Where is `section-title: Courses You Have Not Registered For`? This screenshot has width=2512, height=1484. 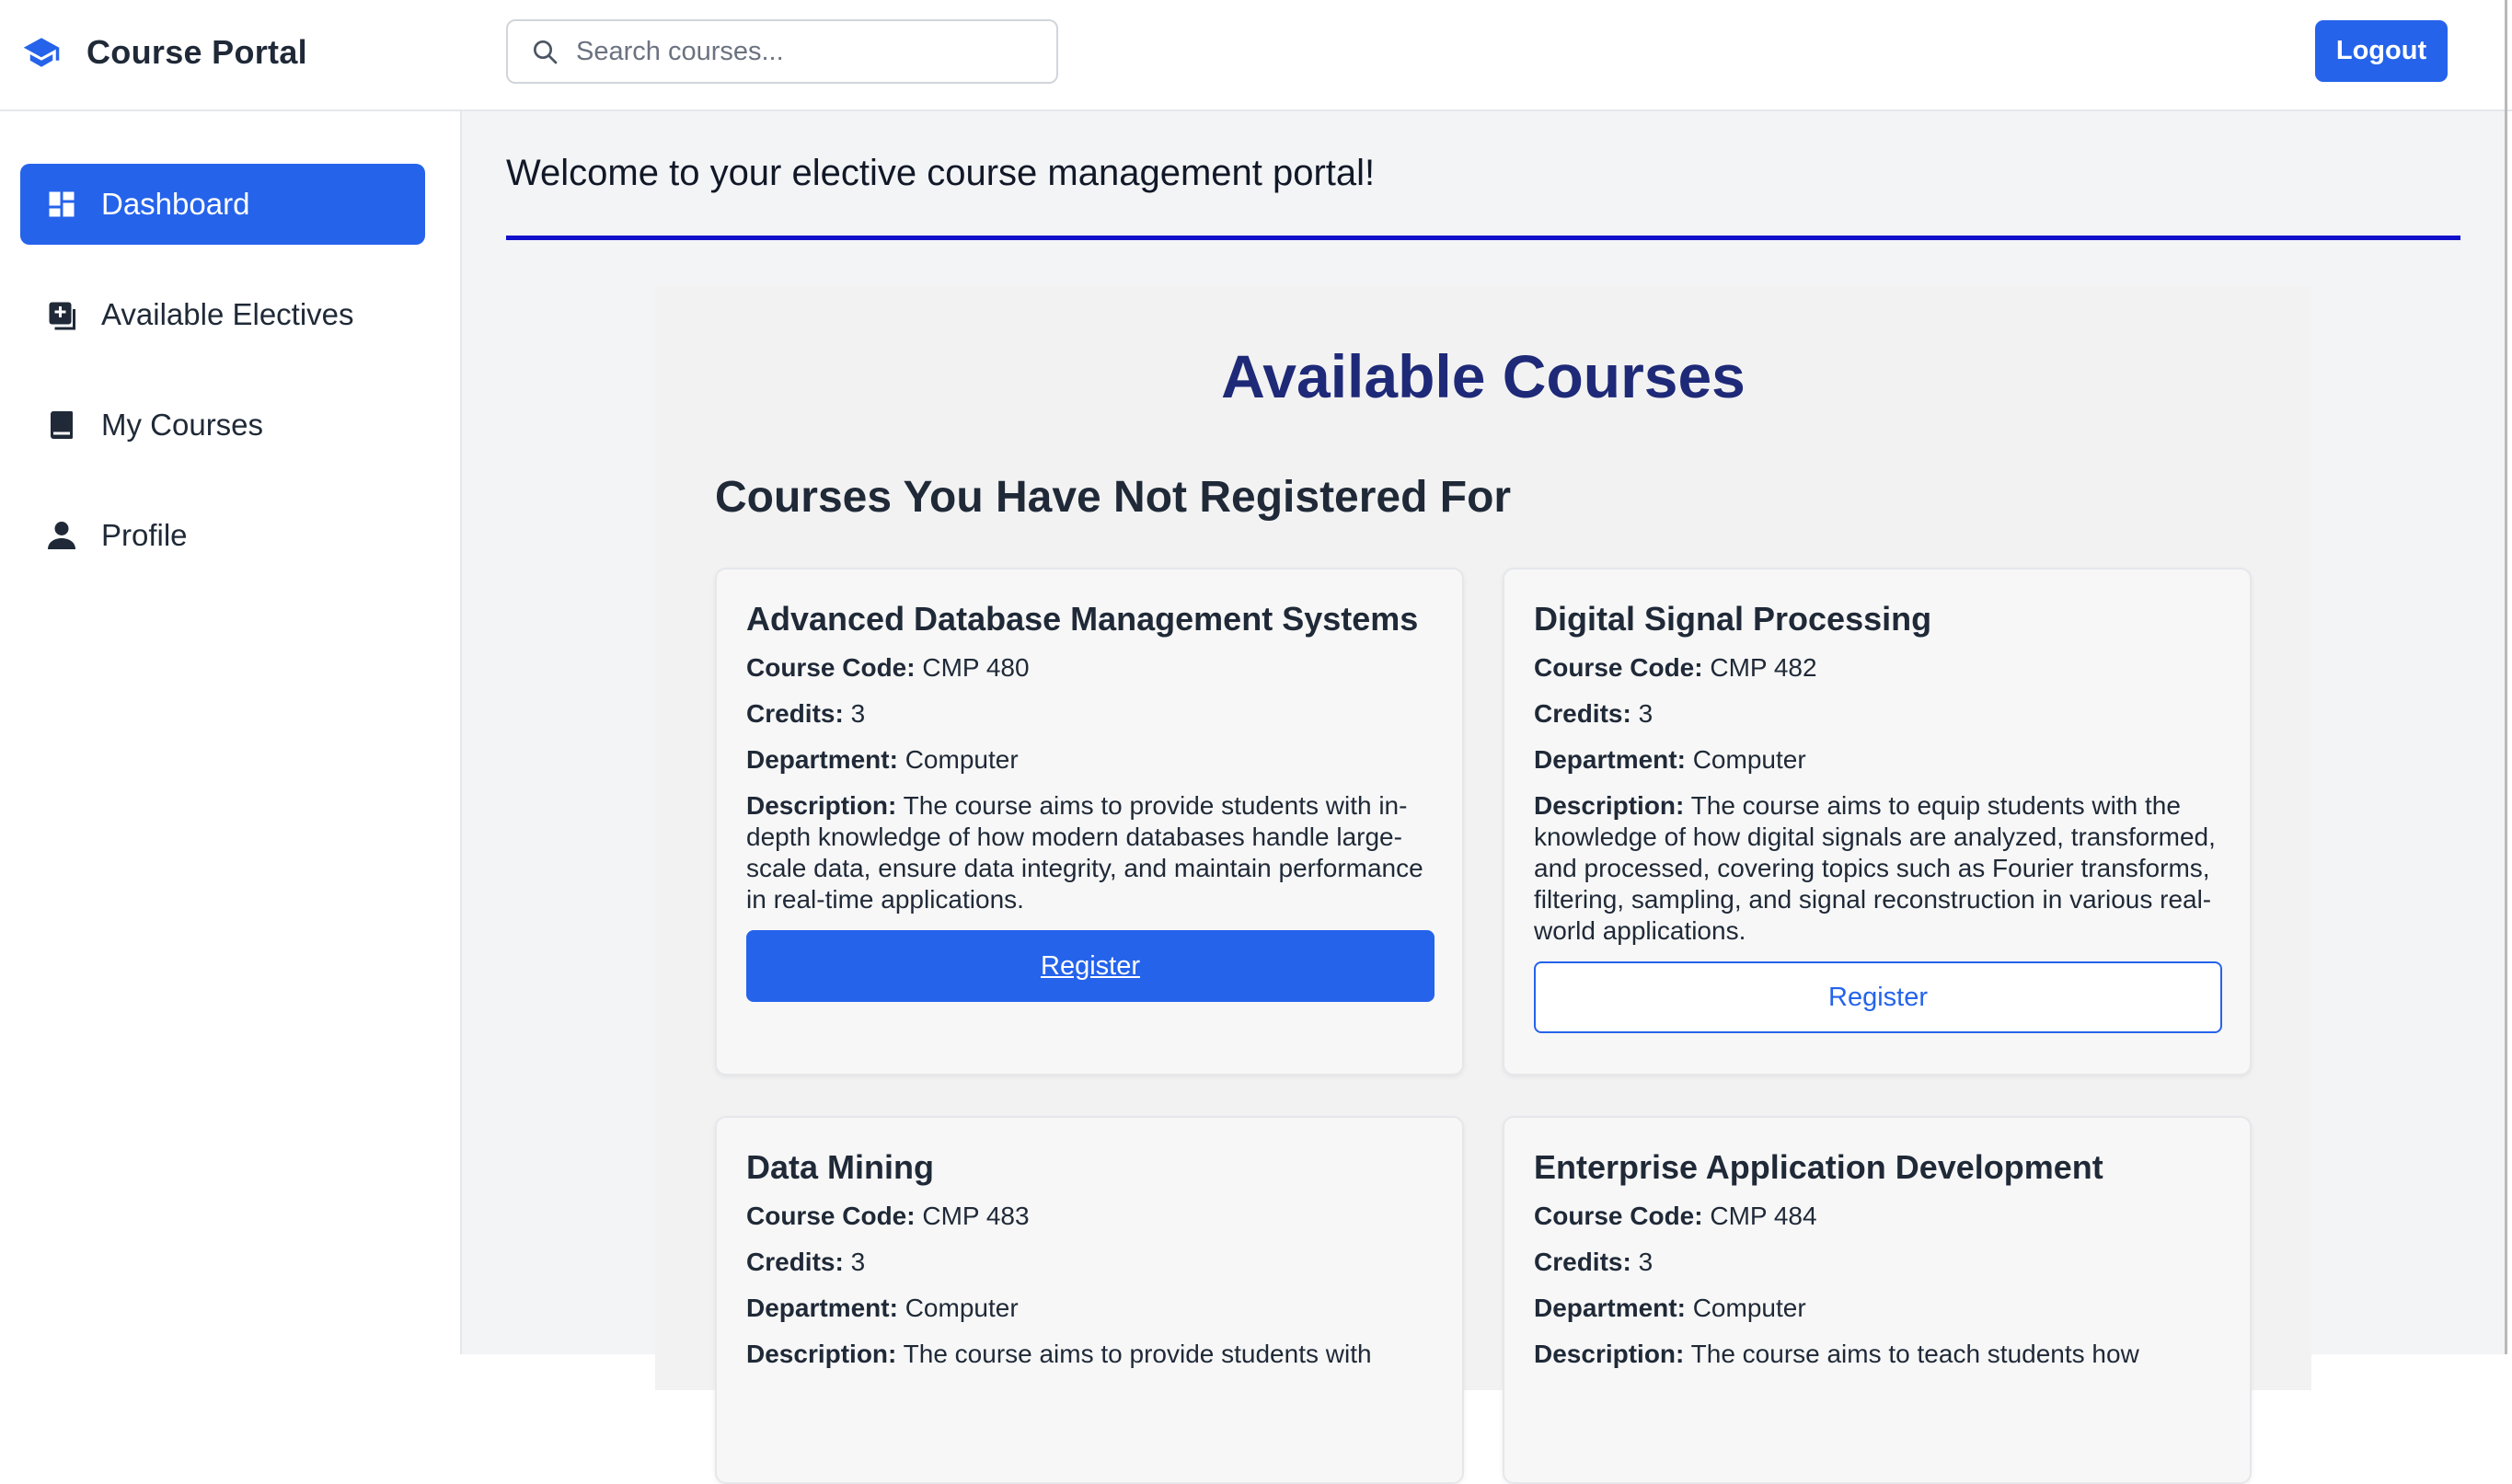 section-title: Courses You Have Not Registered For is located at coordinates (1113, 497).